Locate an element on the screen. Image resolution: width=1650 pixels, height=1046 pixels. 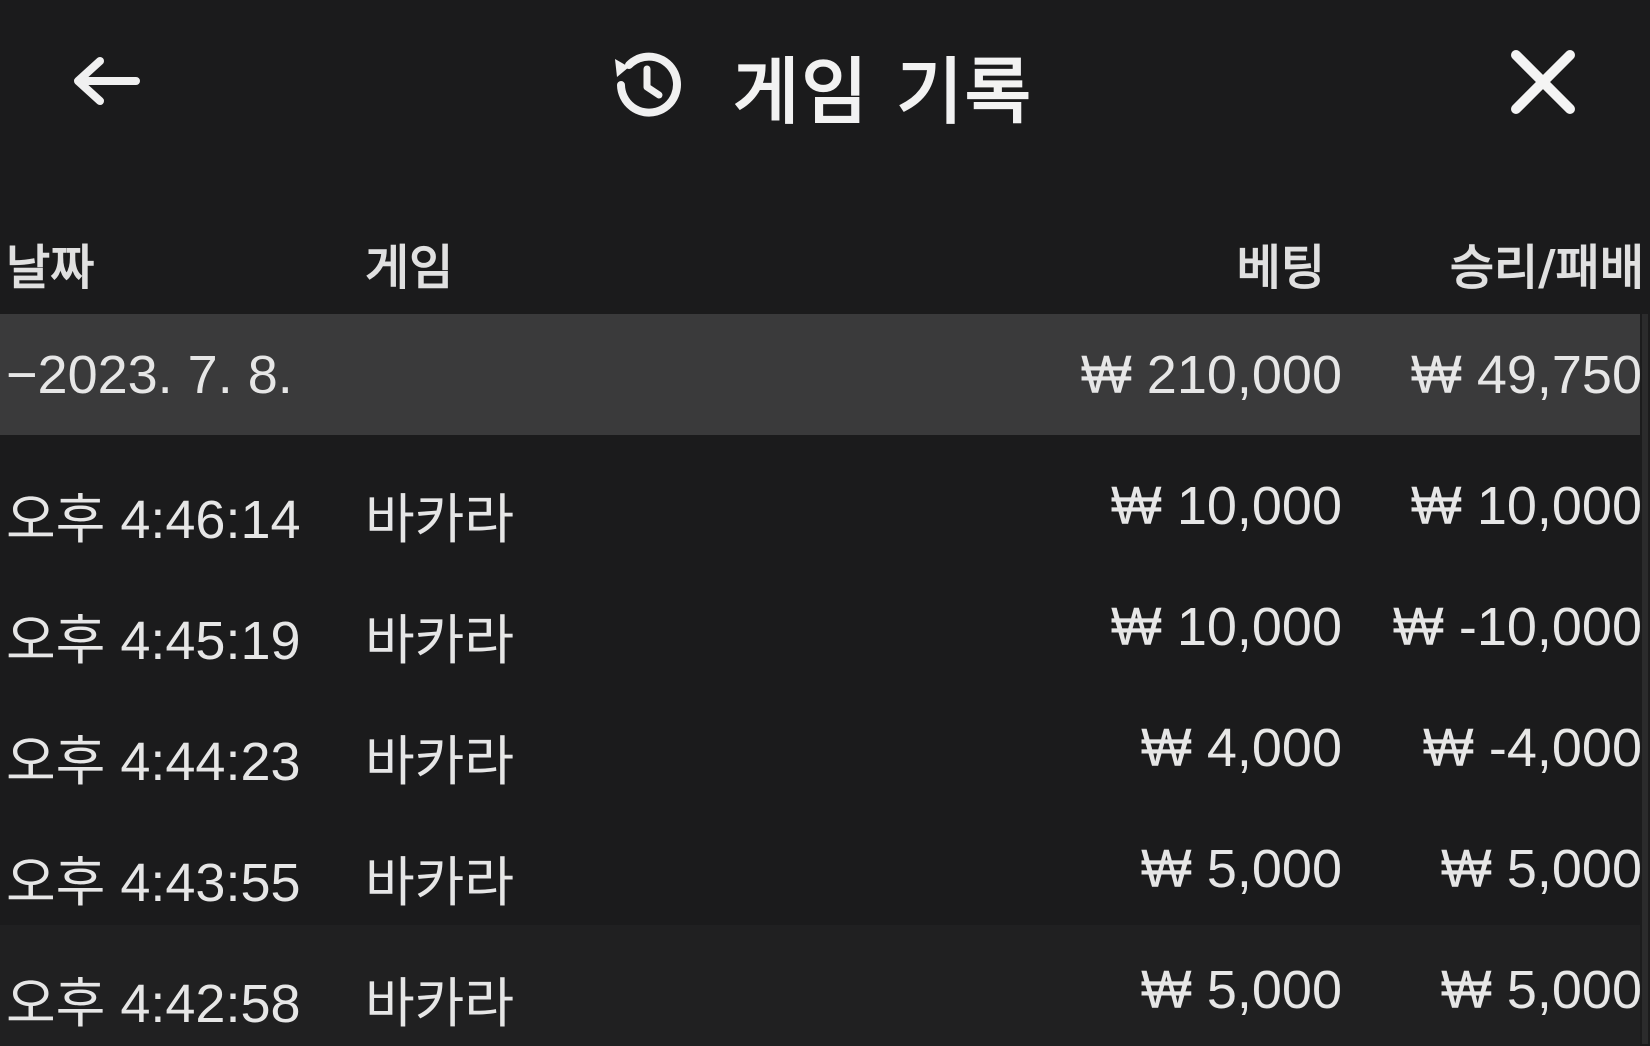
row-time: 오후 4:44:23 is located at coordinates (153, 762).